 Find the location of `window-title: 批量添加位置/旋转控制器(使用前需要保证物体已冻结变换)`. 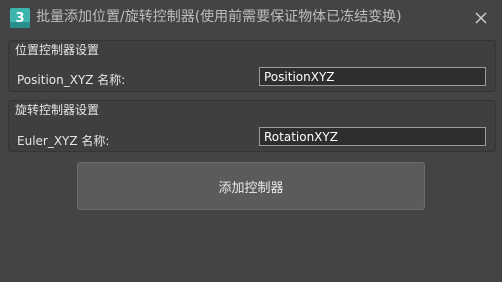

window-title: 批量添加位置/旋转控制器(使用前需要保证物体已冻结变换) is located at coordinates (219, 17).